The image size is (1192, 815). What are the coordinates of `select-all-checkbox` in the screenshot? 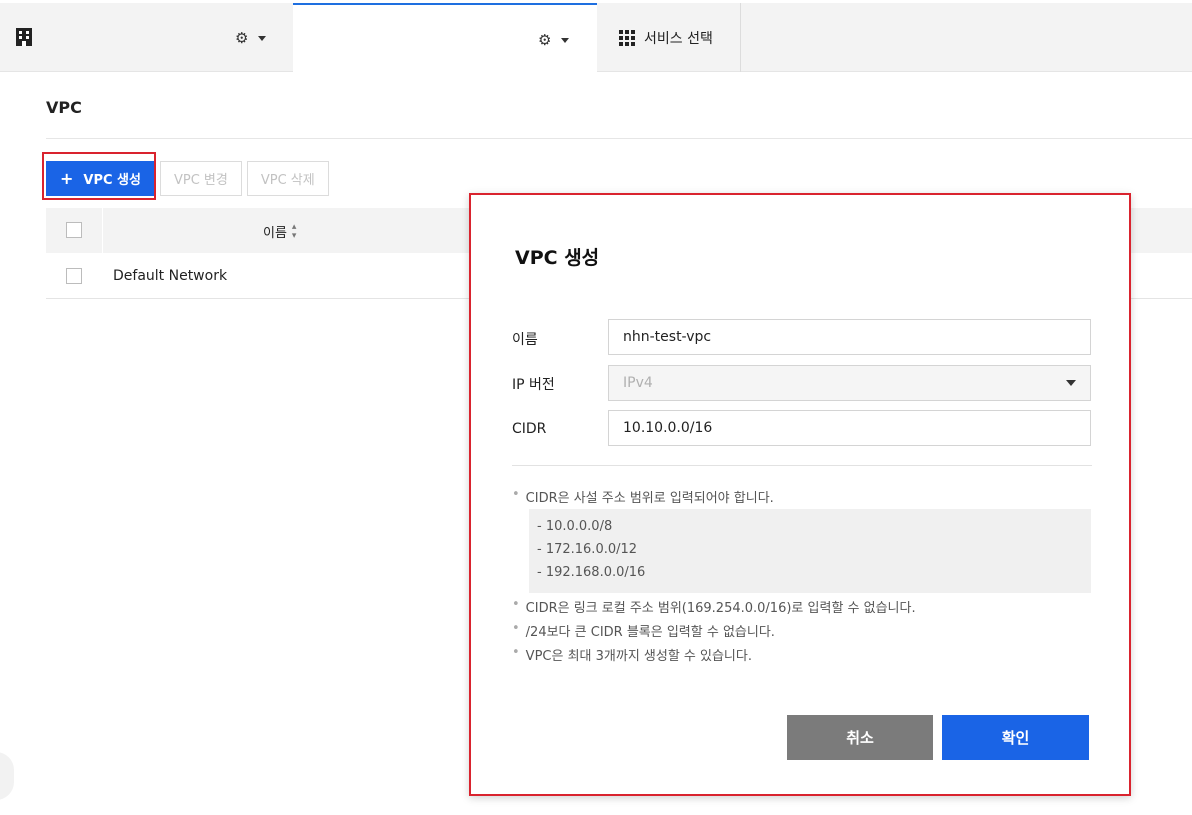 It's located at (74, 230).